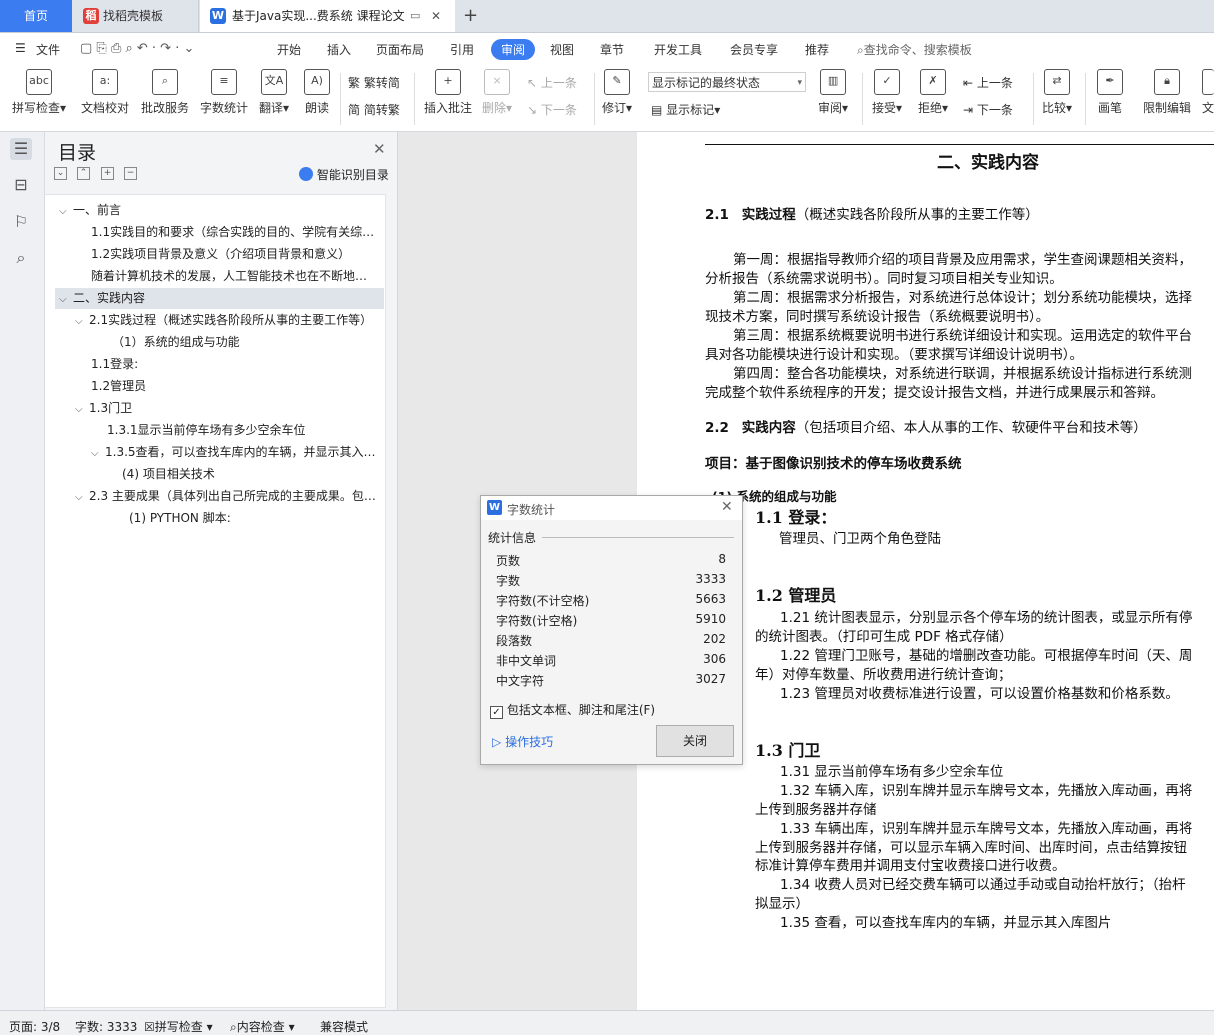  What do you see at coordinates (1208, 92) in the screenshot?
I see `doc-rights-button: 文` at bounding box center [1208, 92].